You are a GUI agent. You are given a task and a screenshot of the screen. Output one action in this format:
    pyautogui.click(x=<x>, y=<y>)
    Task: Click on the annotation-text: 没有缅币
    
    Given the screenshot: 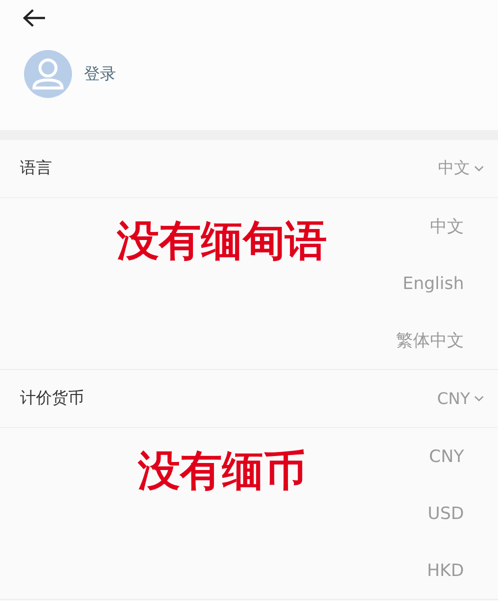 What is the action you would take?
    pyautogui.click(x=222, y=471)
    